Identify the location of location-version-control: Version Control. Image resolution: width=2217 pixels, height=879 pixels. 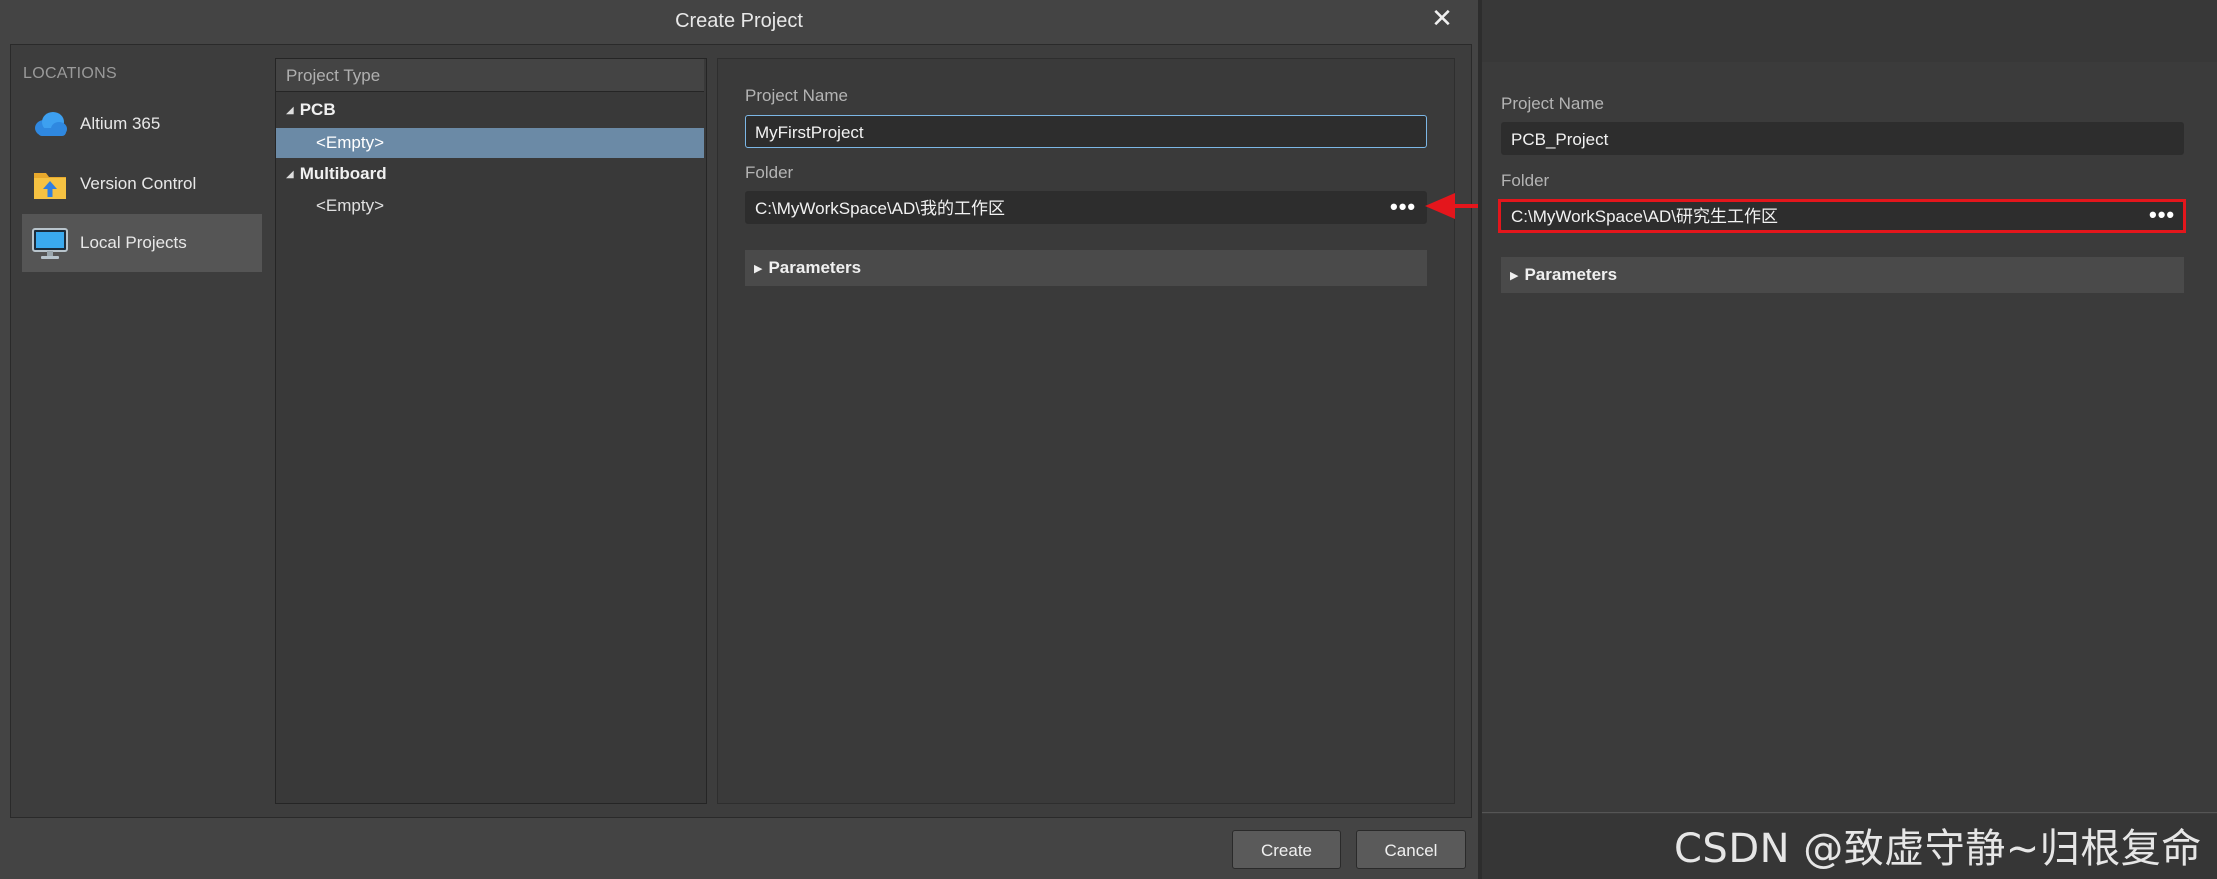
(142, 184).